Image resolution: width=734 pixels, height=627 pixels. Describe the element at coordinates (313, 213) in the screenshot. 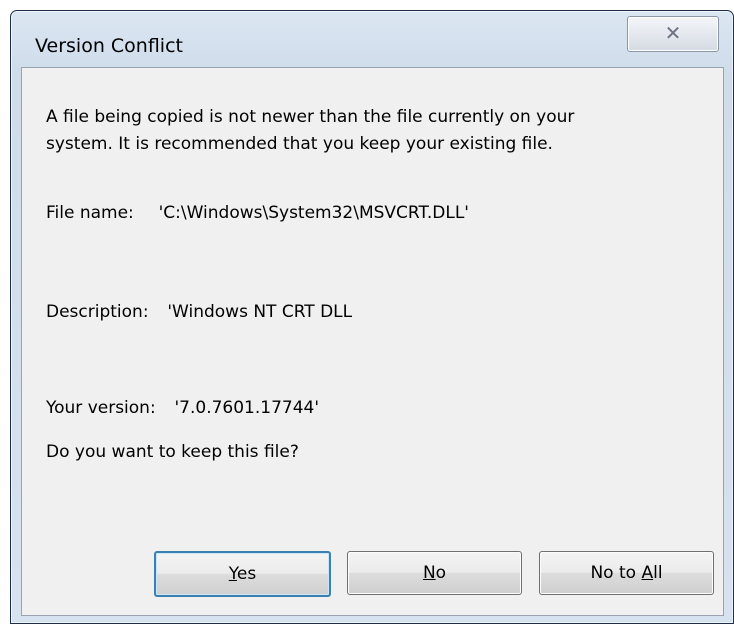

I see `file-name-value: 'C:\Windows\System32\MSVCRT.DLL'` at that location.